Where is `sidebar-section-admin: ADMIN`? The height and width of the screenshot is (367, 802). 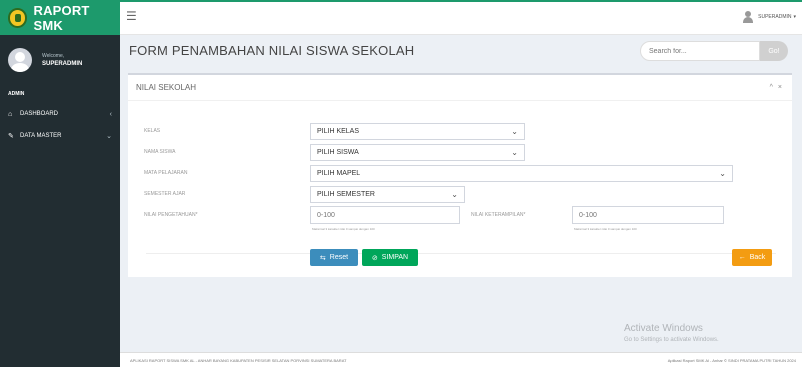 sidebar-section-admin: ADMIN is located at coordinates (16, 94).